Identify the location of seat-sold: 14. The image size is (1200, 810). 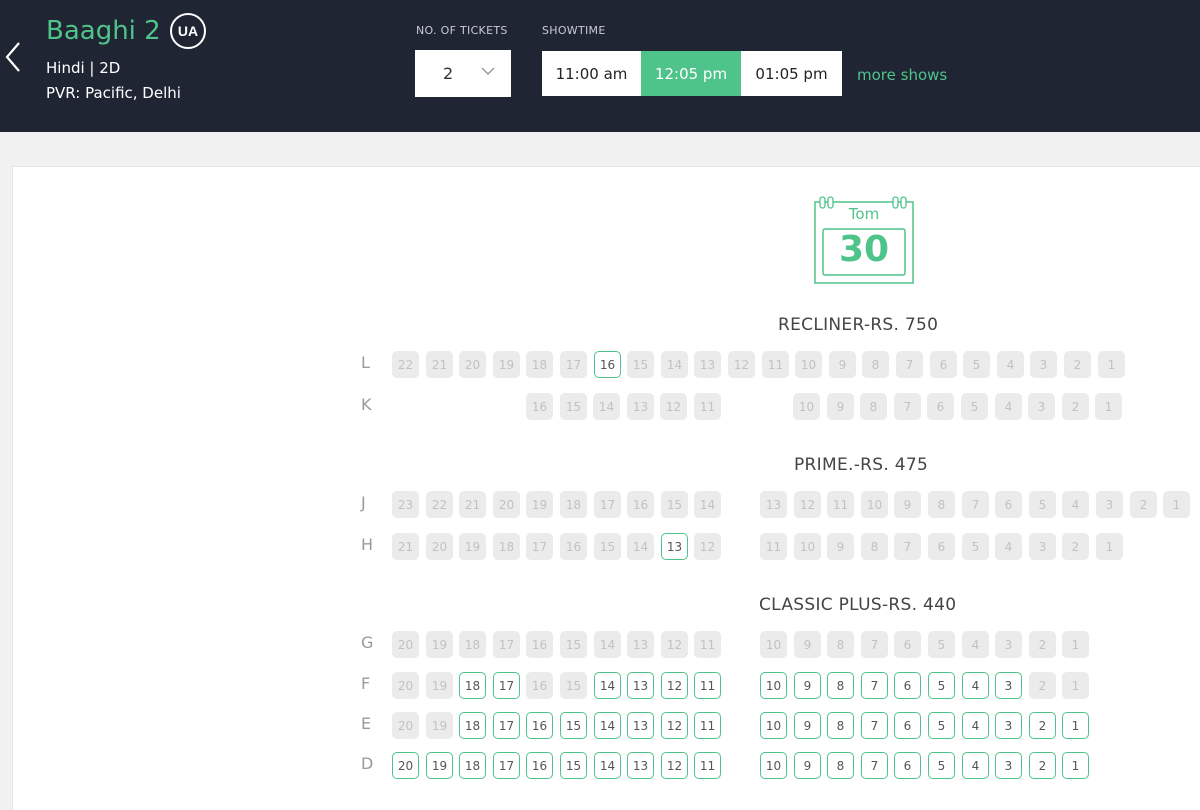
(640, 546).